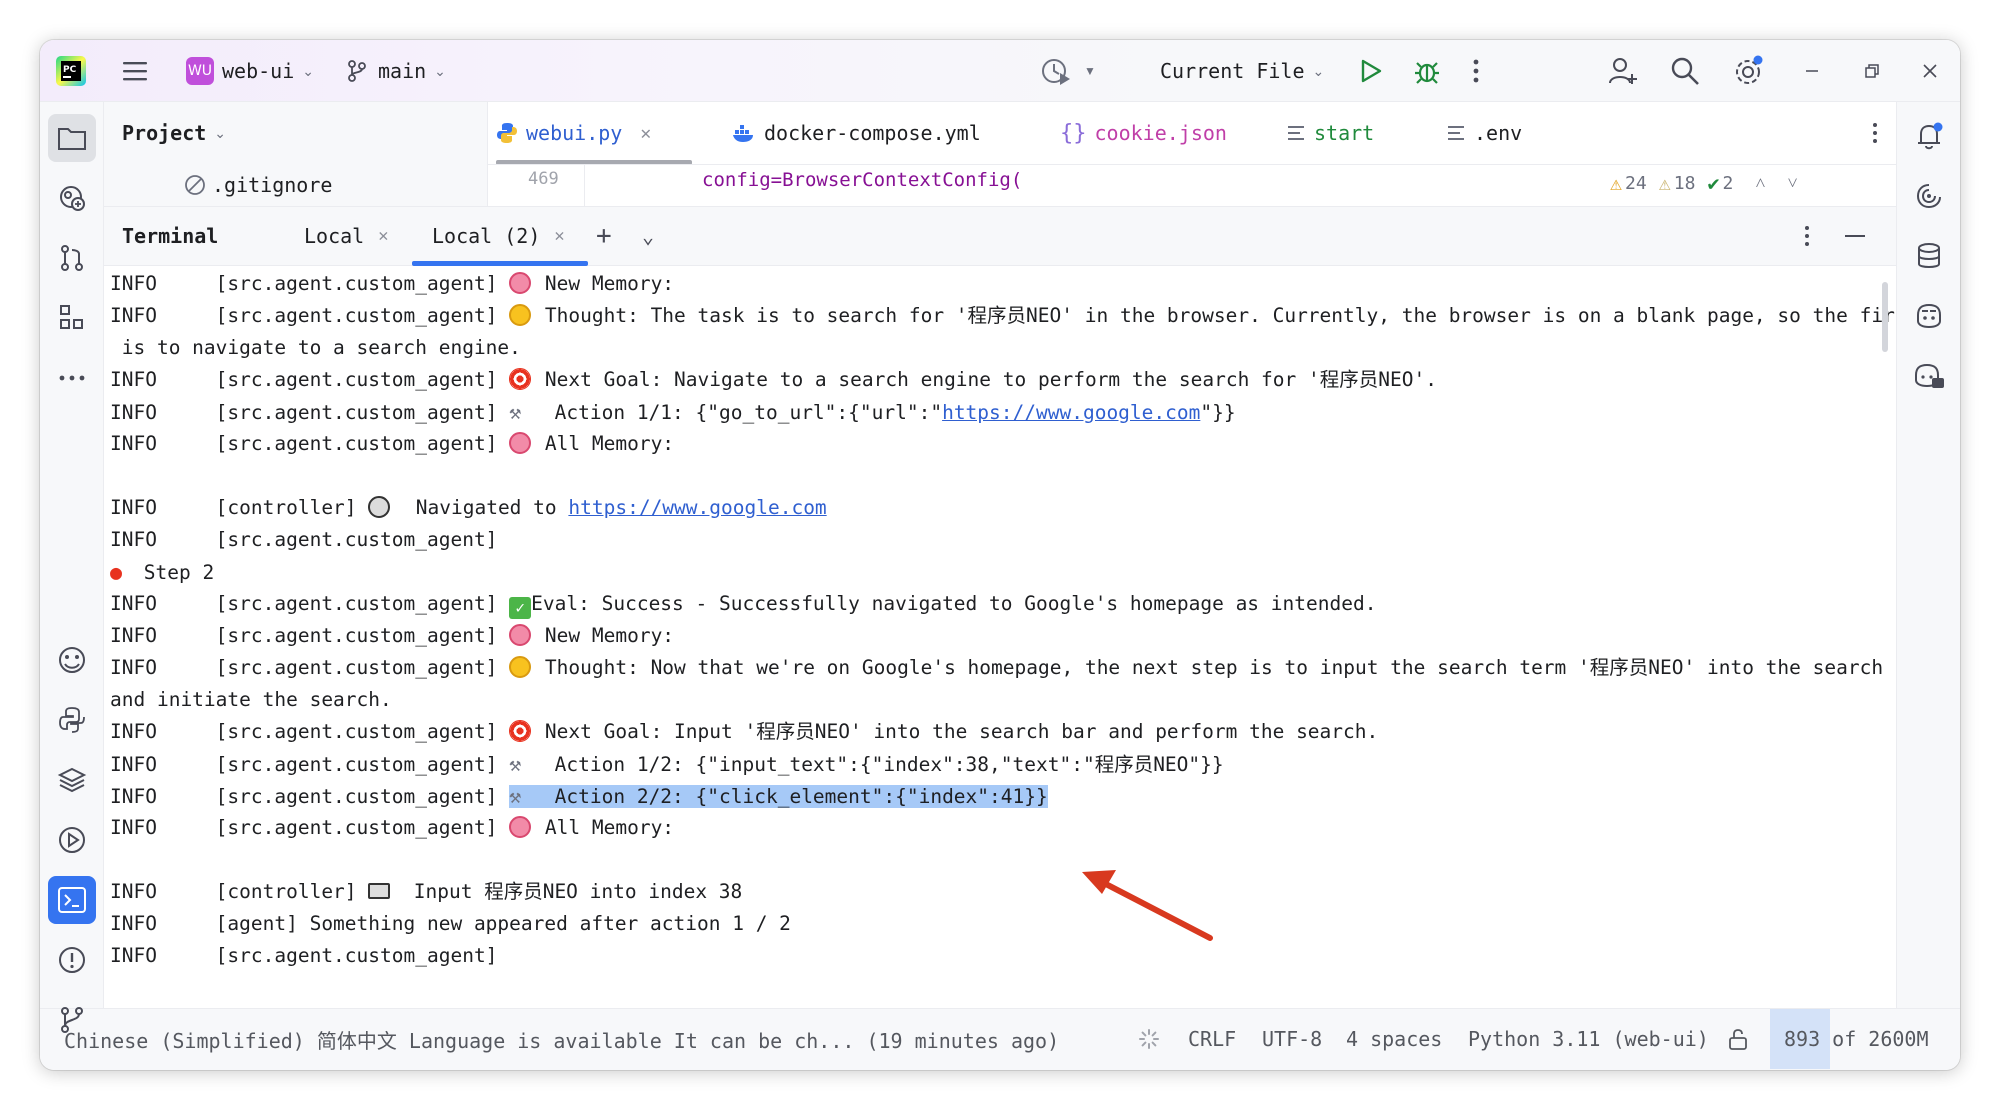 The width and height of the screenshot is (2000, 1110). Describe the element at coordinates (72, 378) in the screenshot. I see `more-tool-windows-icon` at that location.